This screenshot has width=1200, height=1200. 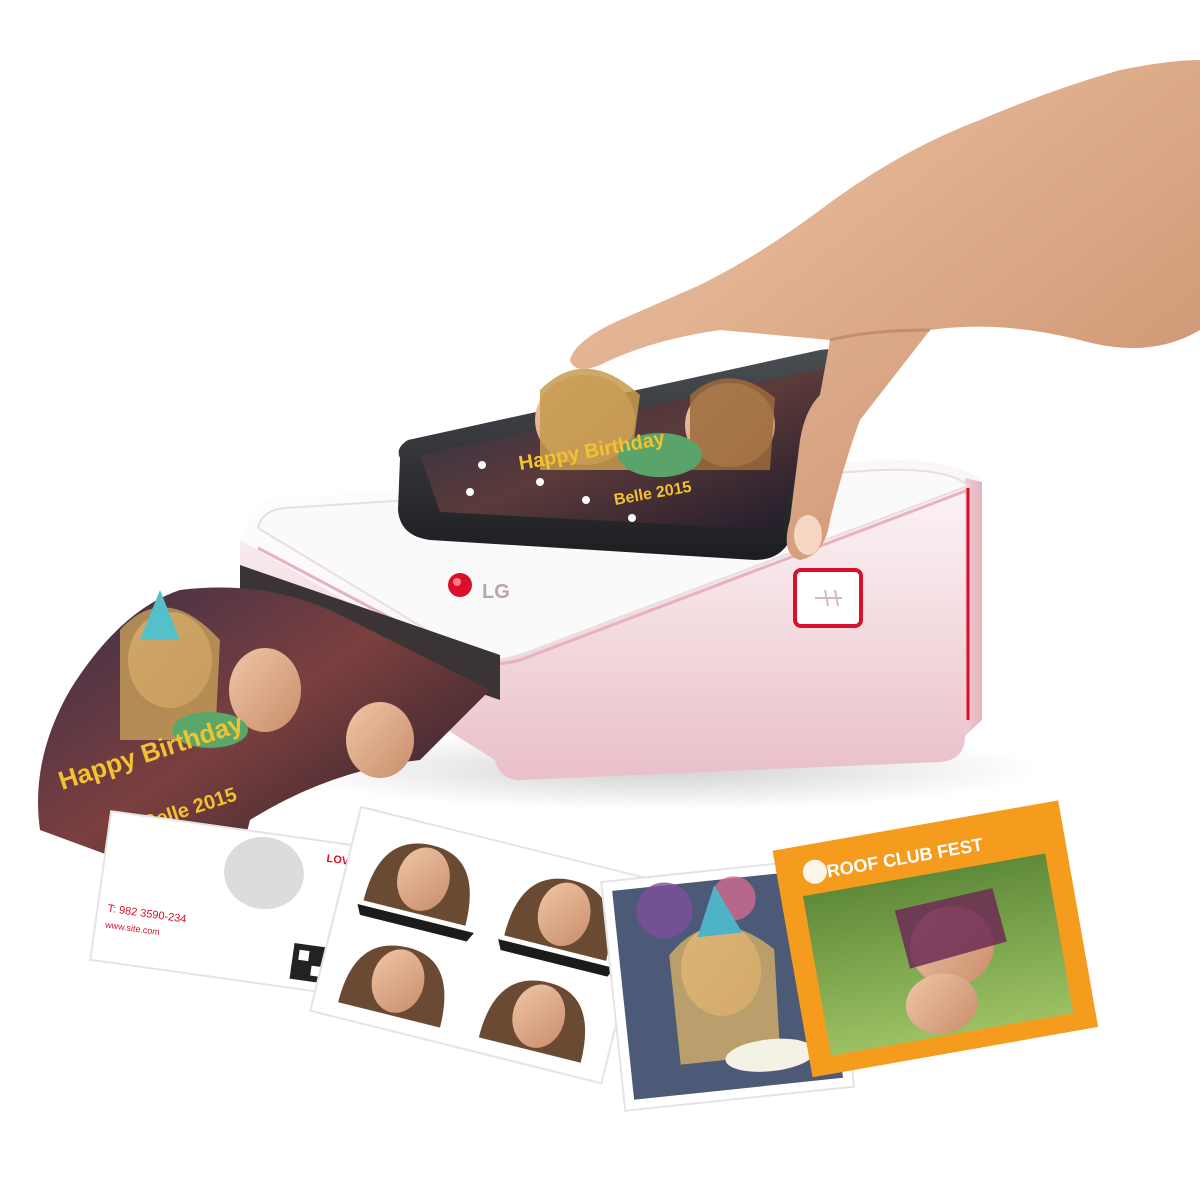 What do you see at coordinates (304, 955) in the screenshot?
I see `qr-code-cell` at bounding box center [304, 955].